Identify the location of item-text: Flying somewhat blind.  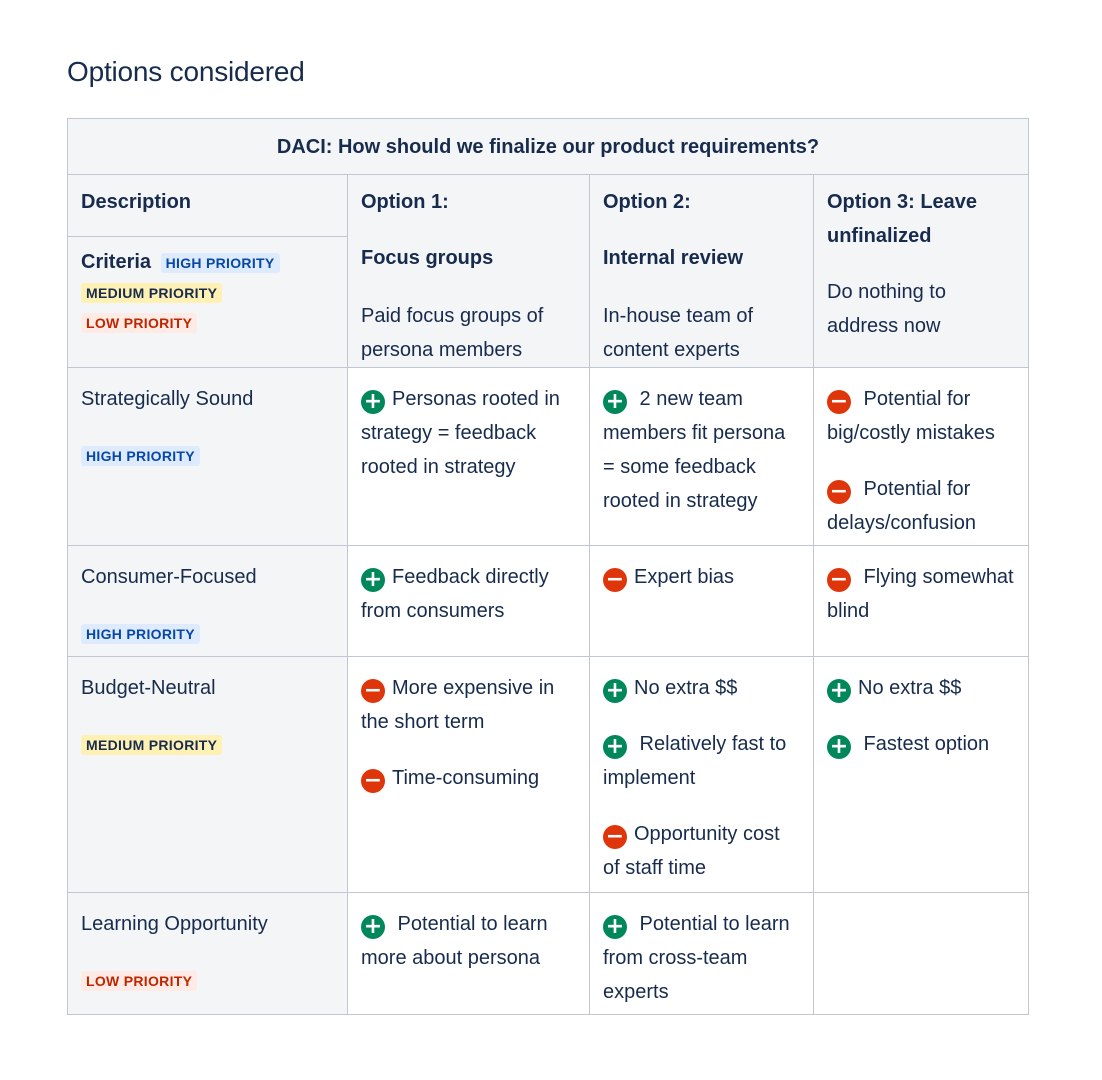
(923, 594).